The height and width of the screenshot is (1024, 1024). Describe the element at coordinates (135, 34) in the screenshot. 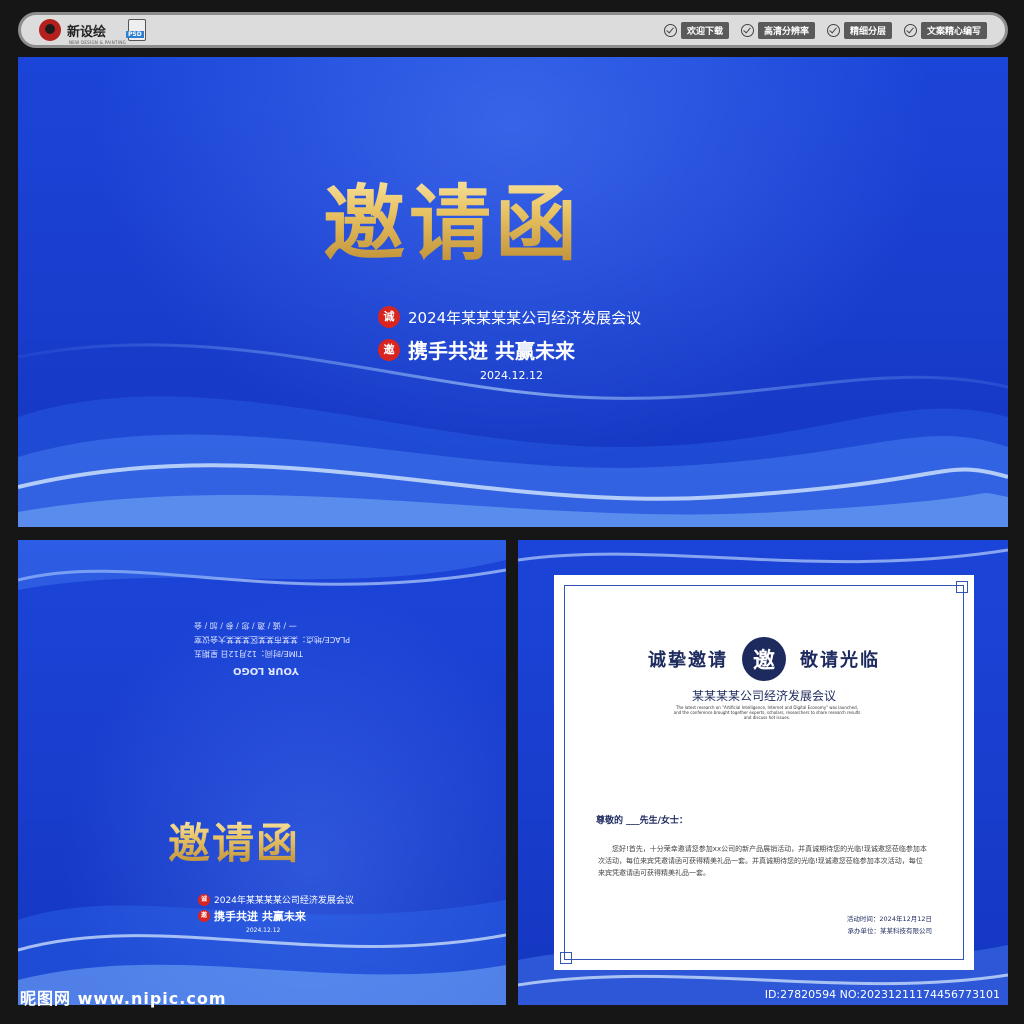

I see `psd-label: PSD` at that location.